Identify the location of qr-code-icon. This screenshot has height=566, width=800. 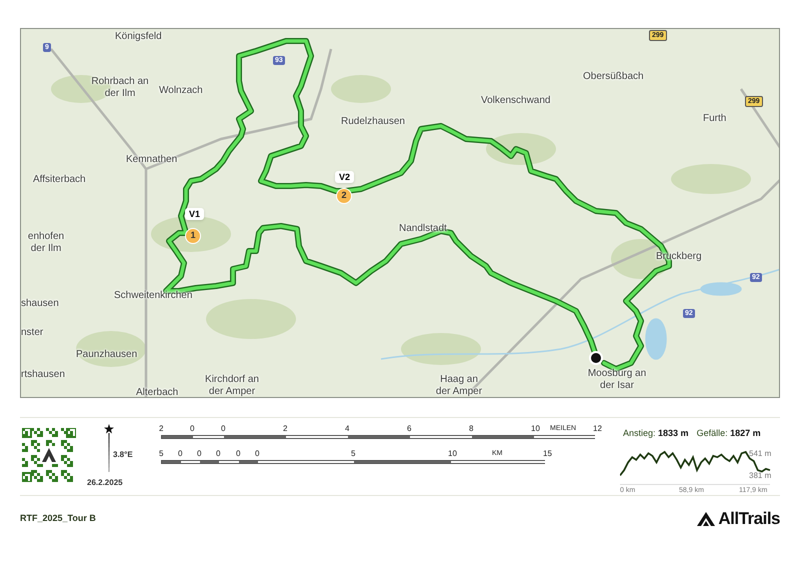
(49, 455).